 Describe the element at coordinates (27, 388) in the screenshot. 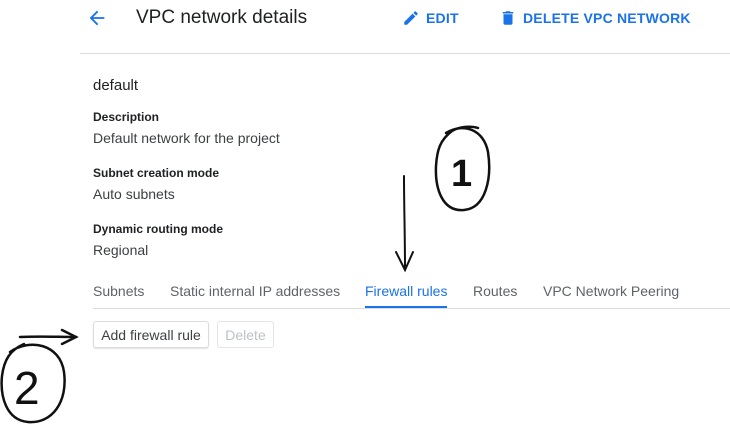

I see `step-two-number: 2` at that location.